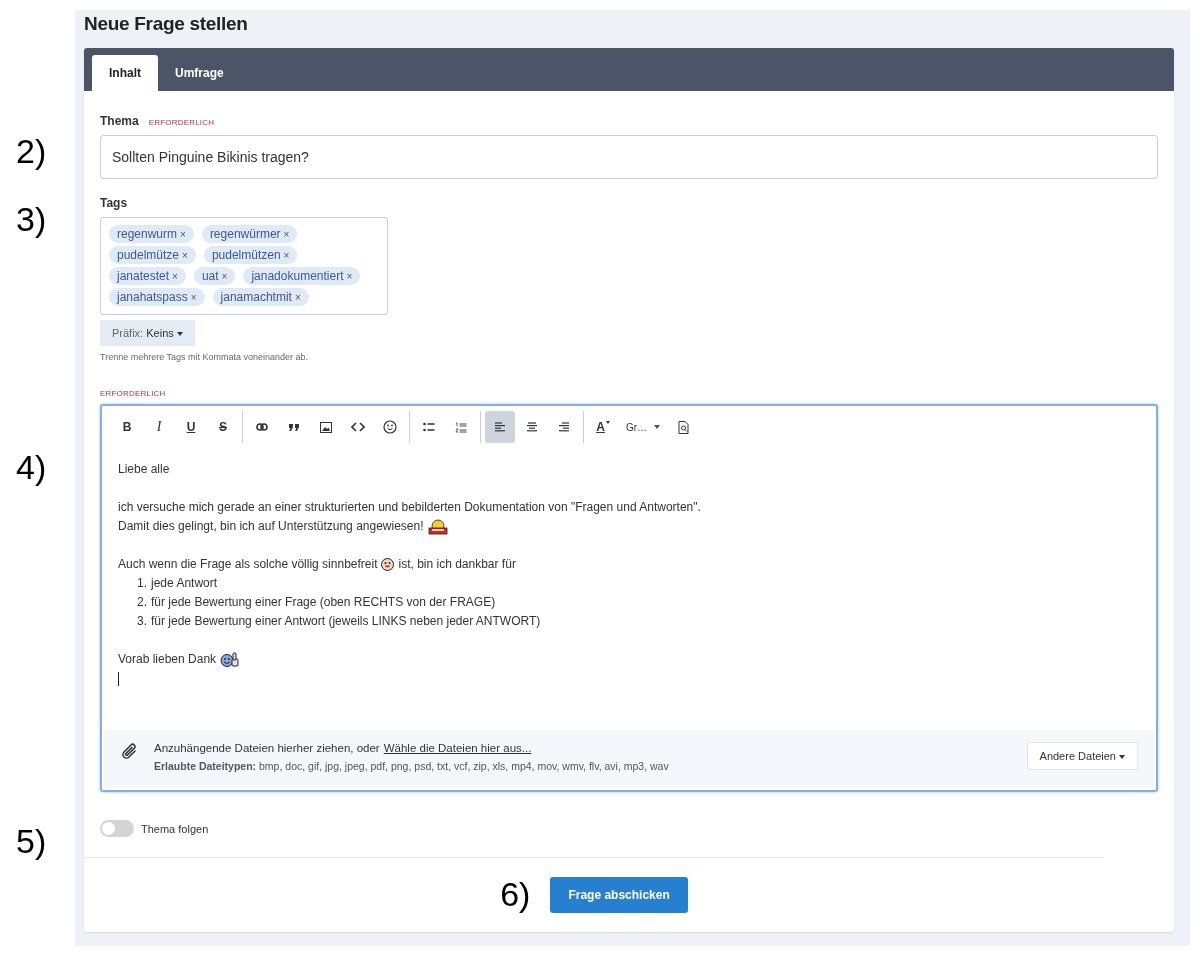 The image size is (1200, 956). Describe the element at coordinates (326, 427) in the screenshot. I see `image-icon` at that location.